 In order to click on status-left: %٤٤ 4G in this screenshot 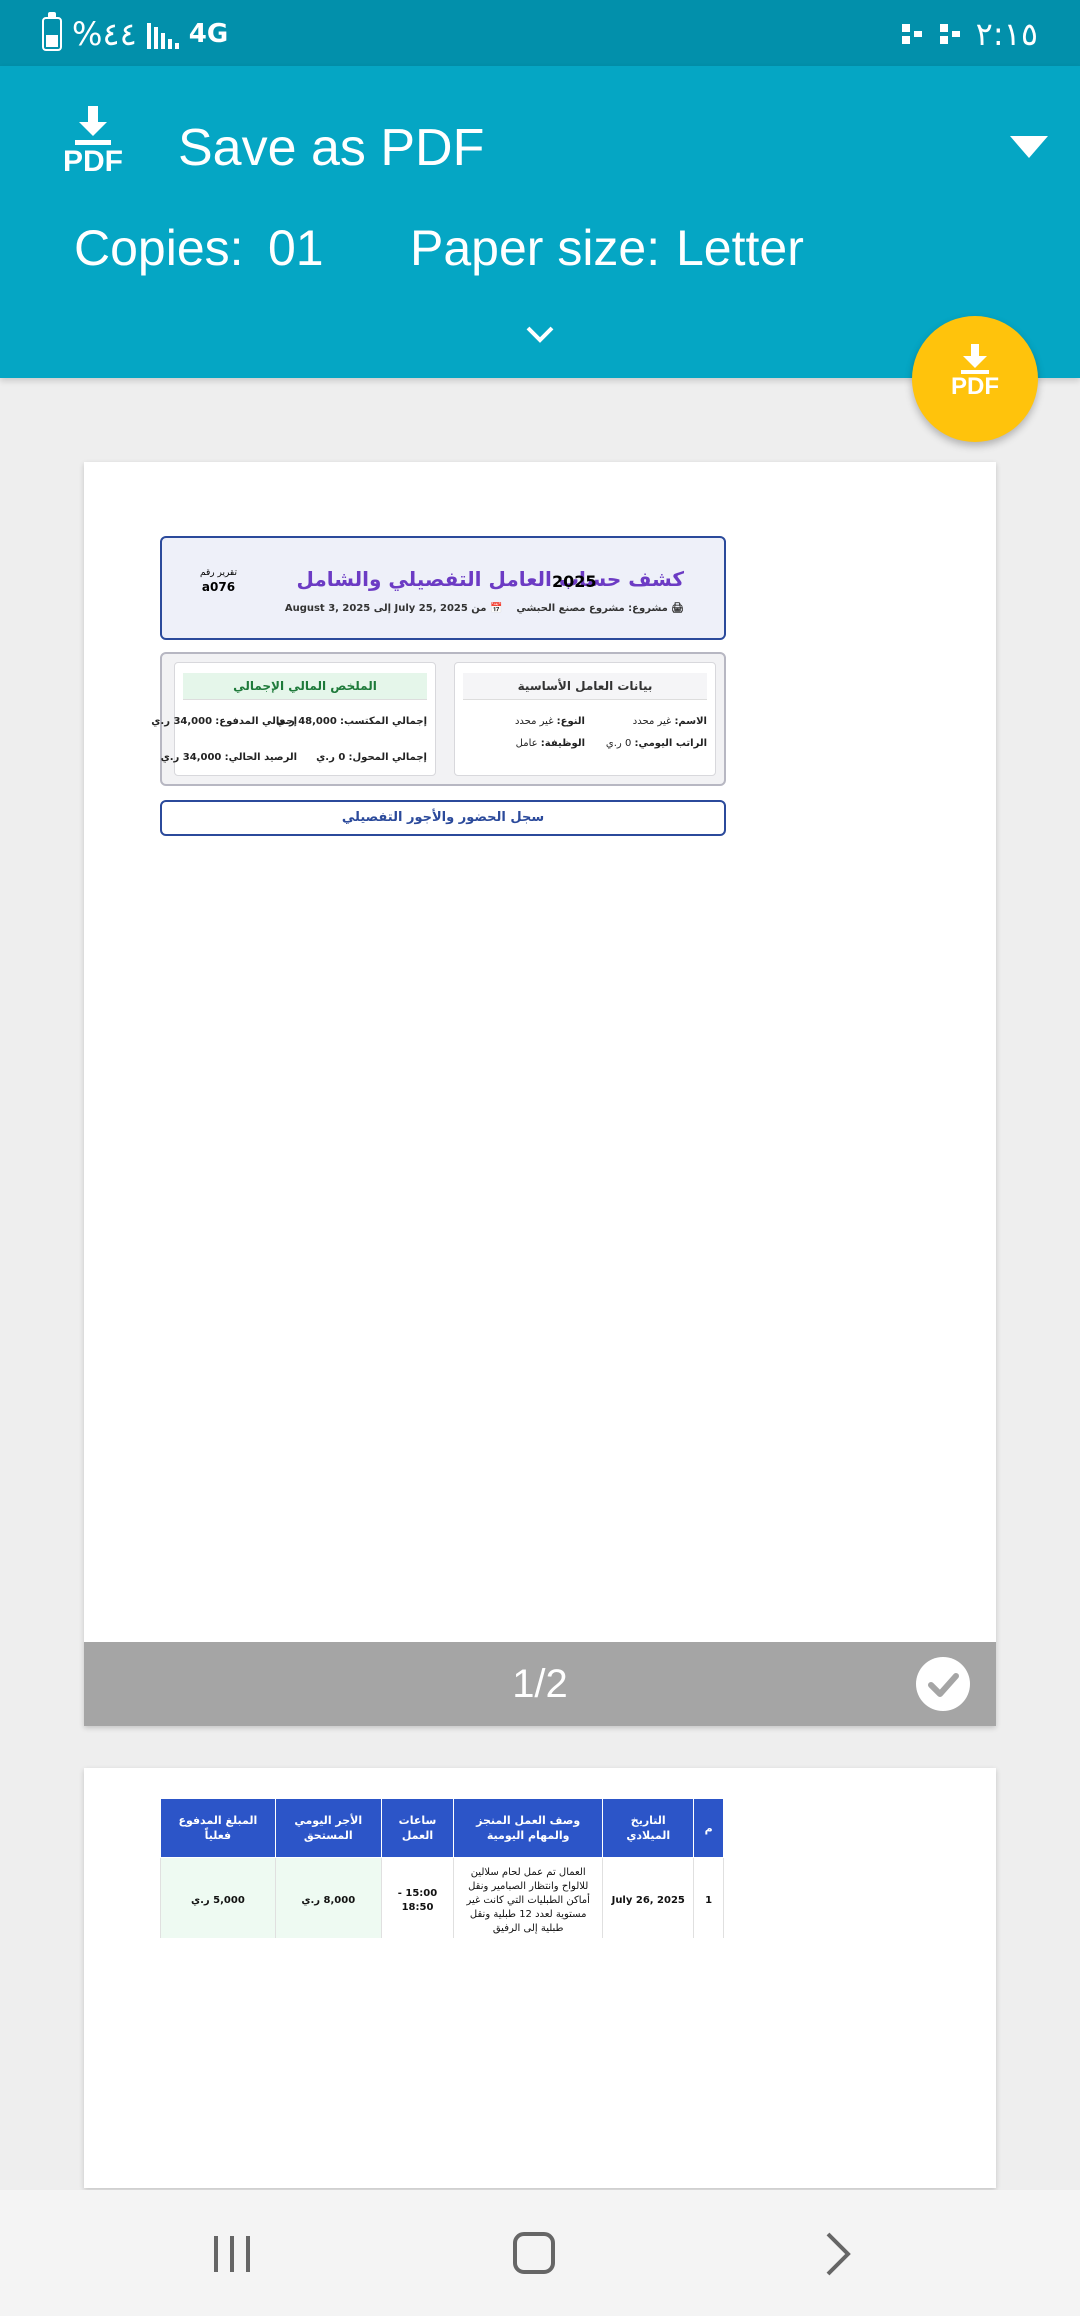, I will do `click(135, 33)`.